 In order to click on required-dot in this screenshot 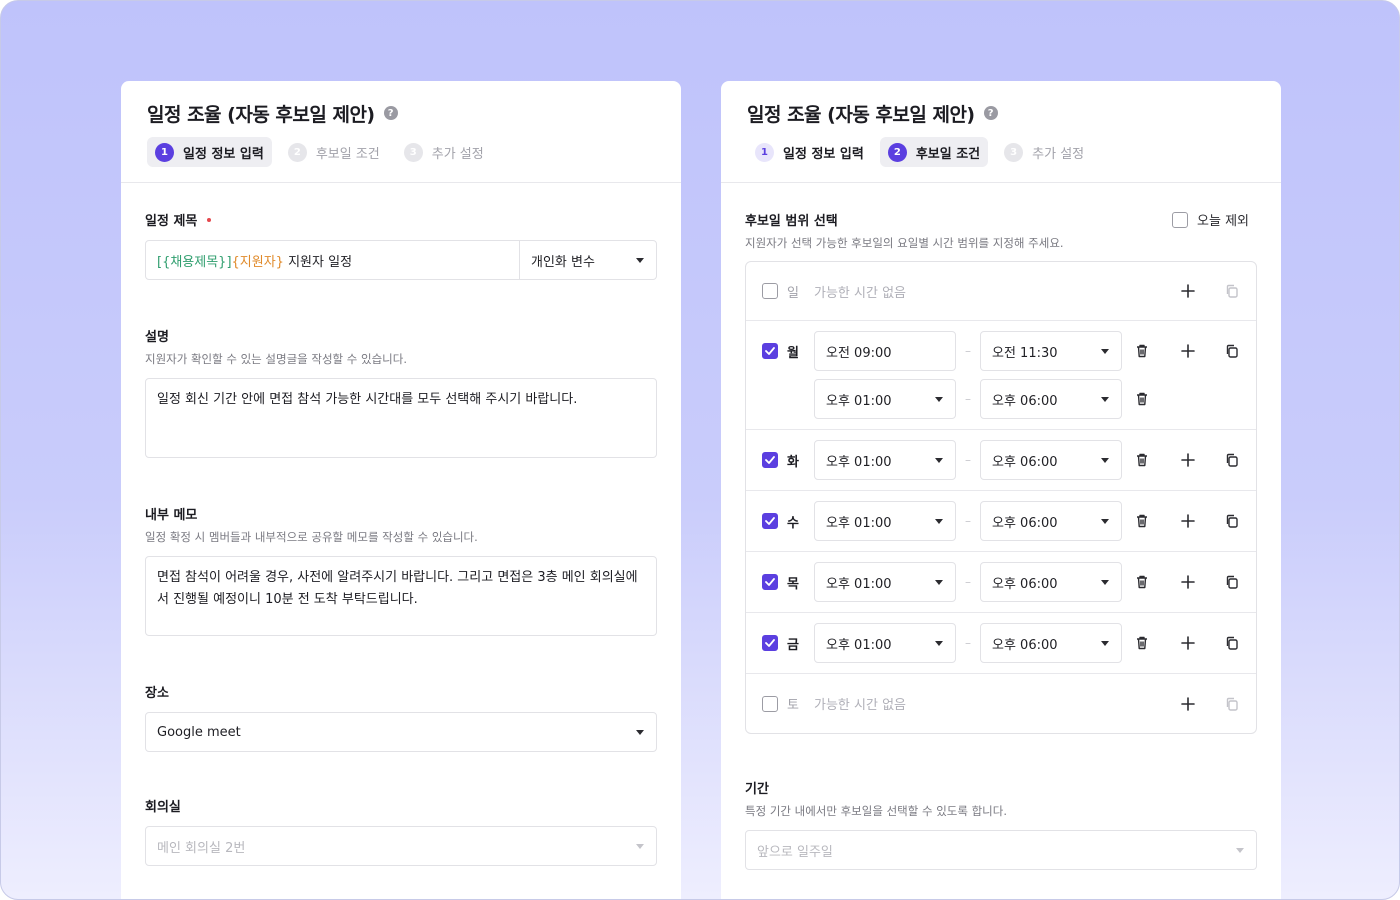, I will do `click(209, 219)`.